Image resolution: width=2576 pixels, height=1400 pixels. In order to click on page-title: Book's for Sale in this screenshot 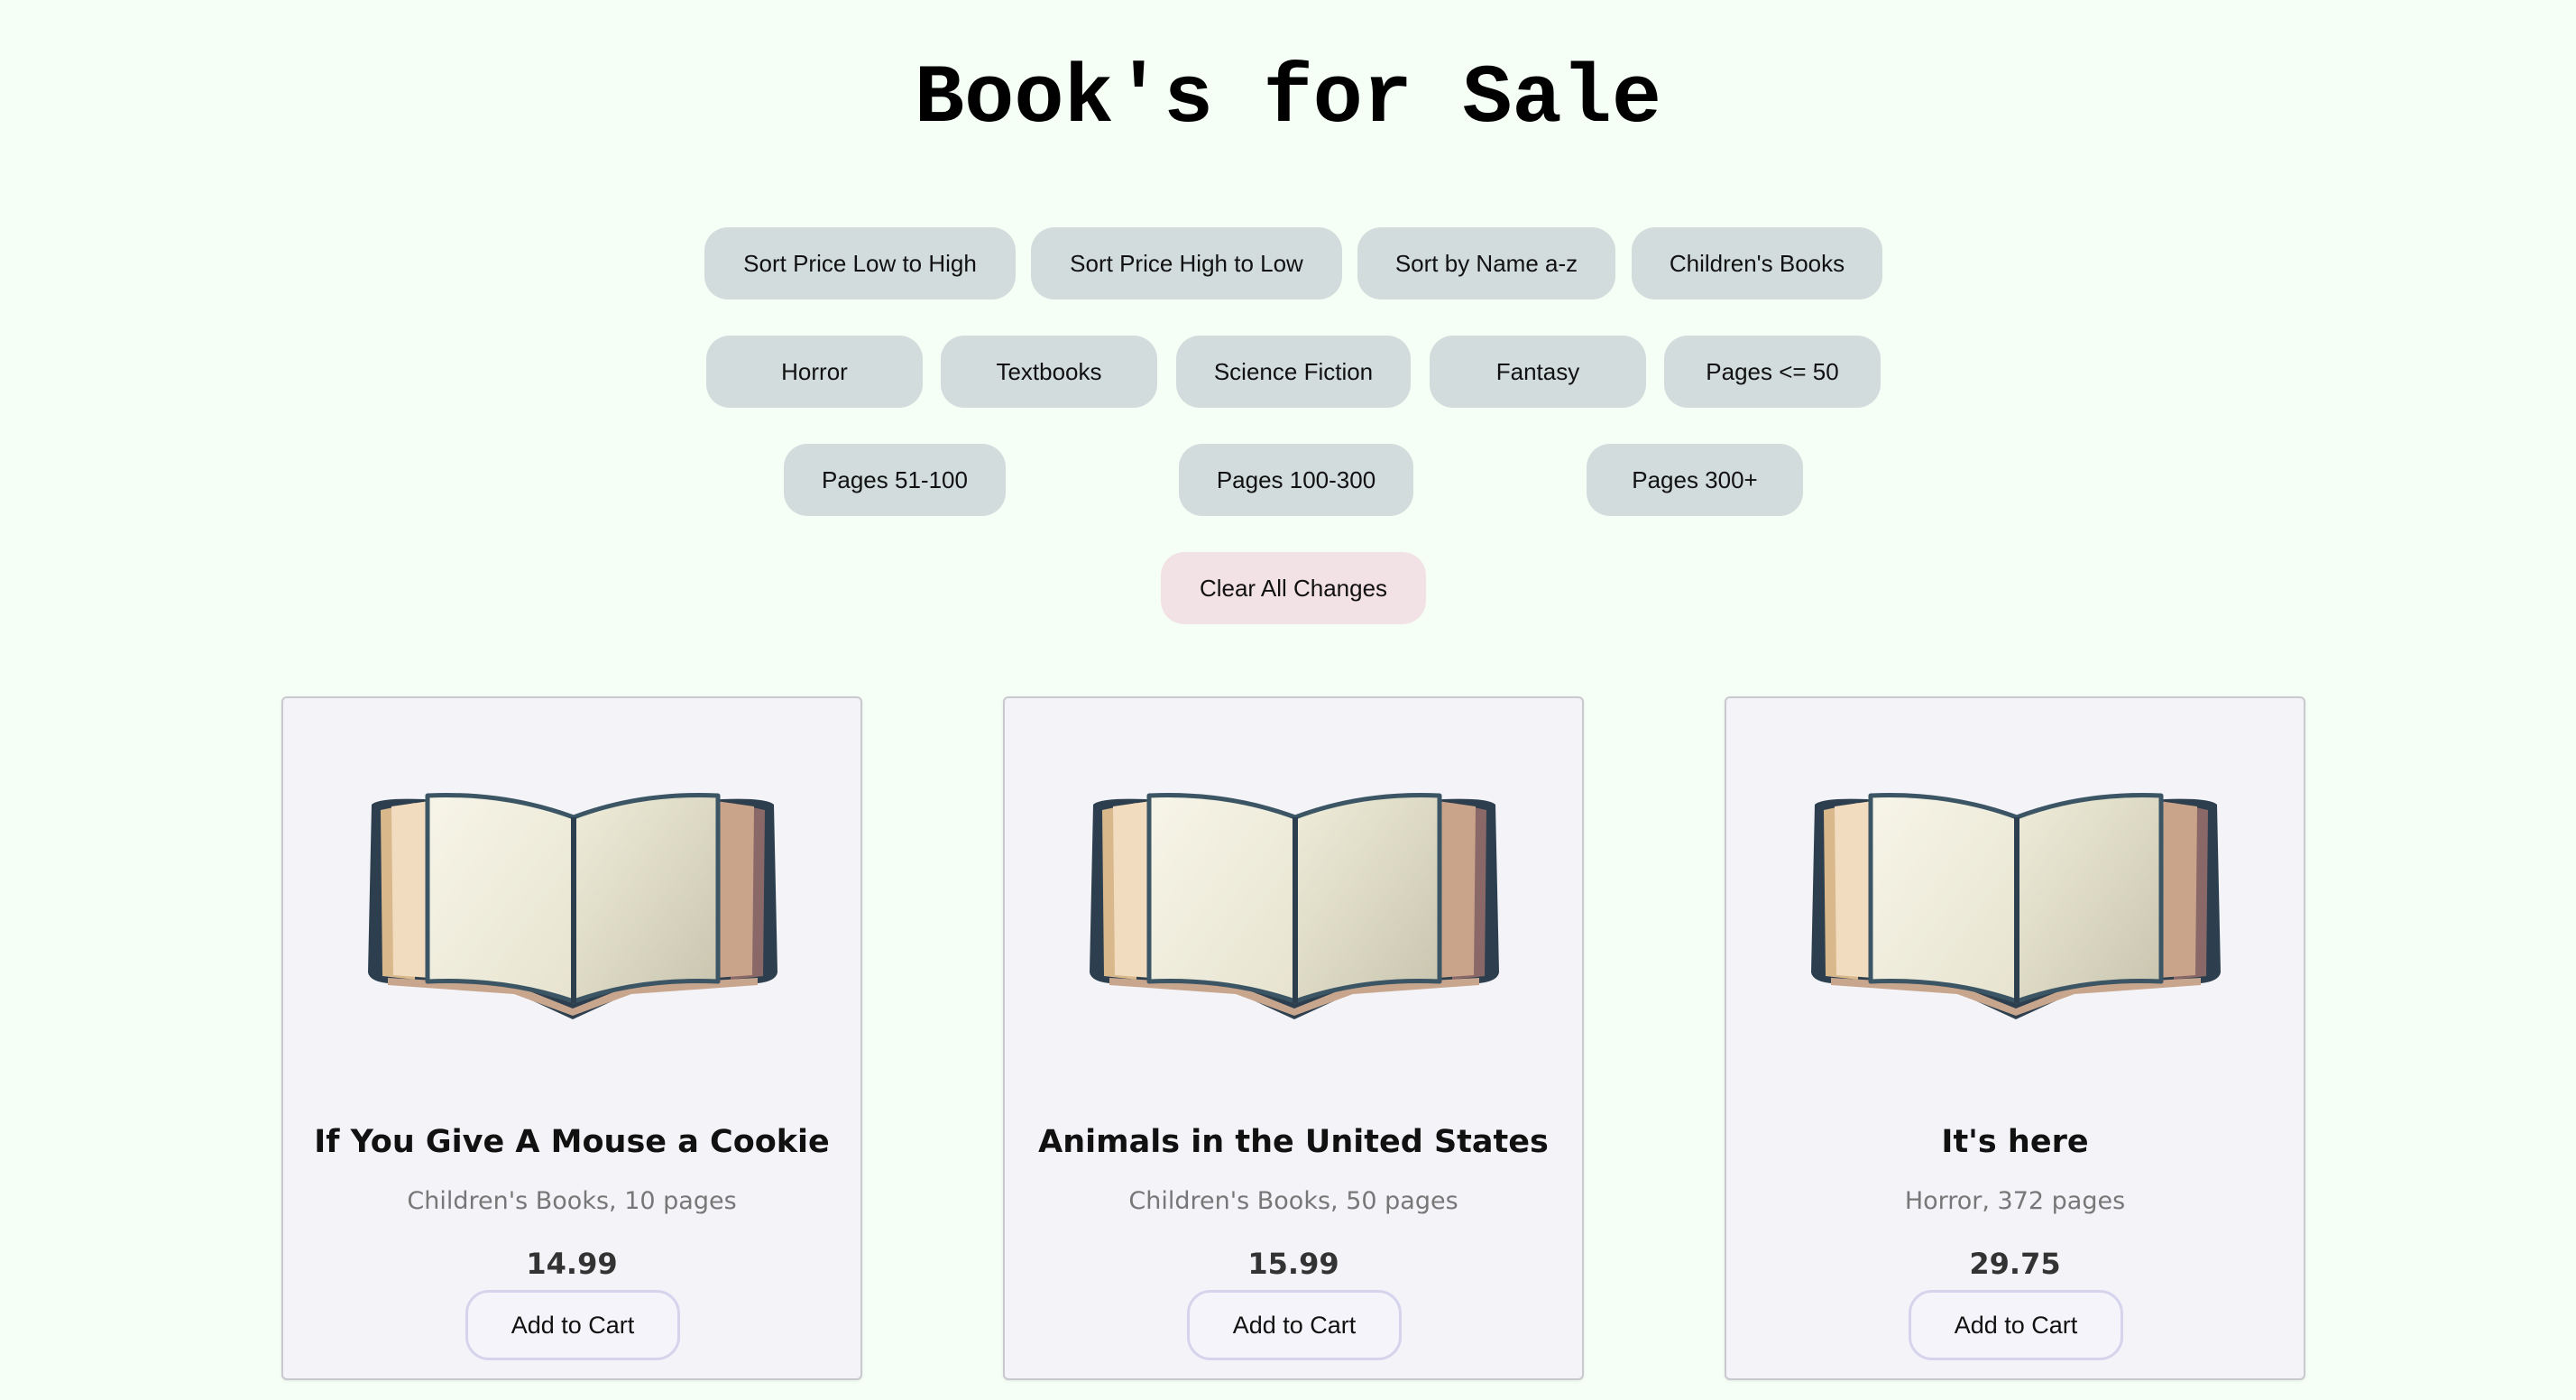, I will do `click(1288, 98)`.